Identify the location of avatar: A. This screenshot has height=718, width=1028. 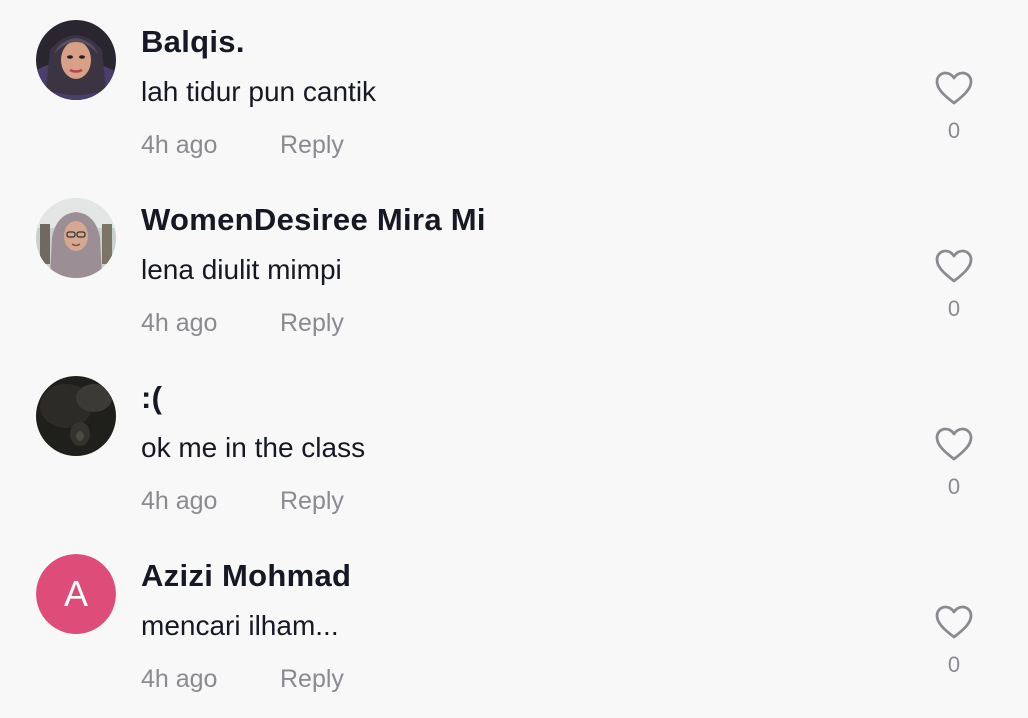
(76, 594).